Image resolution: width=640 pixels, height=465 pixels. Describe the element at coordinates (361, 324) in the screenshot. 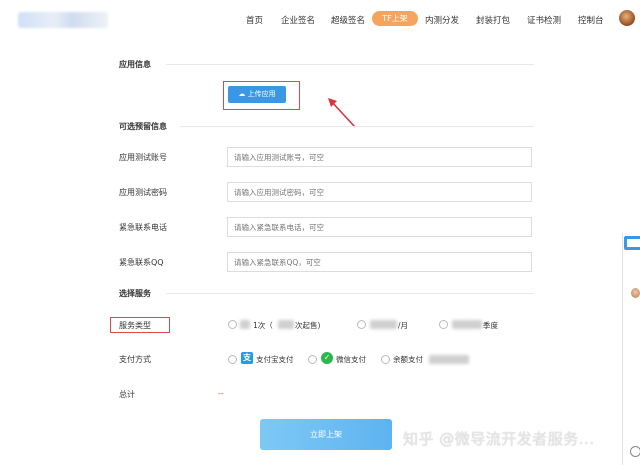

I see `service-option-2-radio` at that location.